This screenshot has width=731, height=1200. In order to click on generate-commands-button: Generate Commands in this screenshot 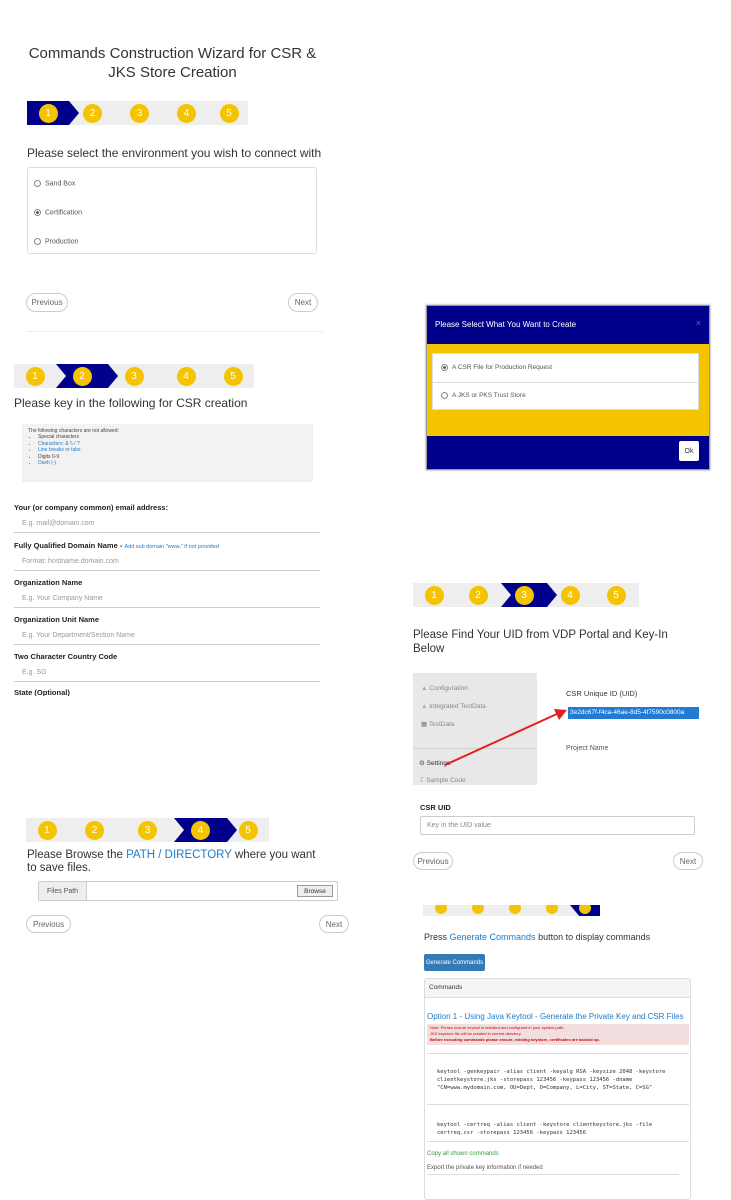, I will do `click(454, 962)`.